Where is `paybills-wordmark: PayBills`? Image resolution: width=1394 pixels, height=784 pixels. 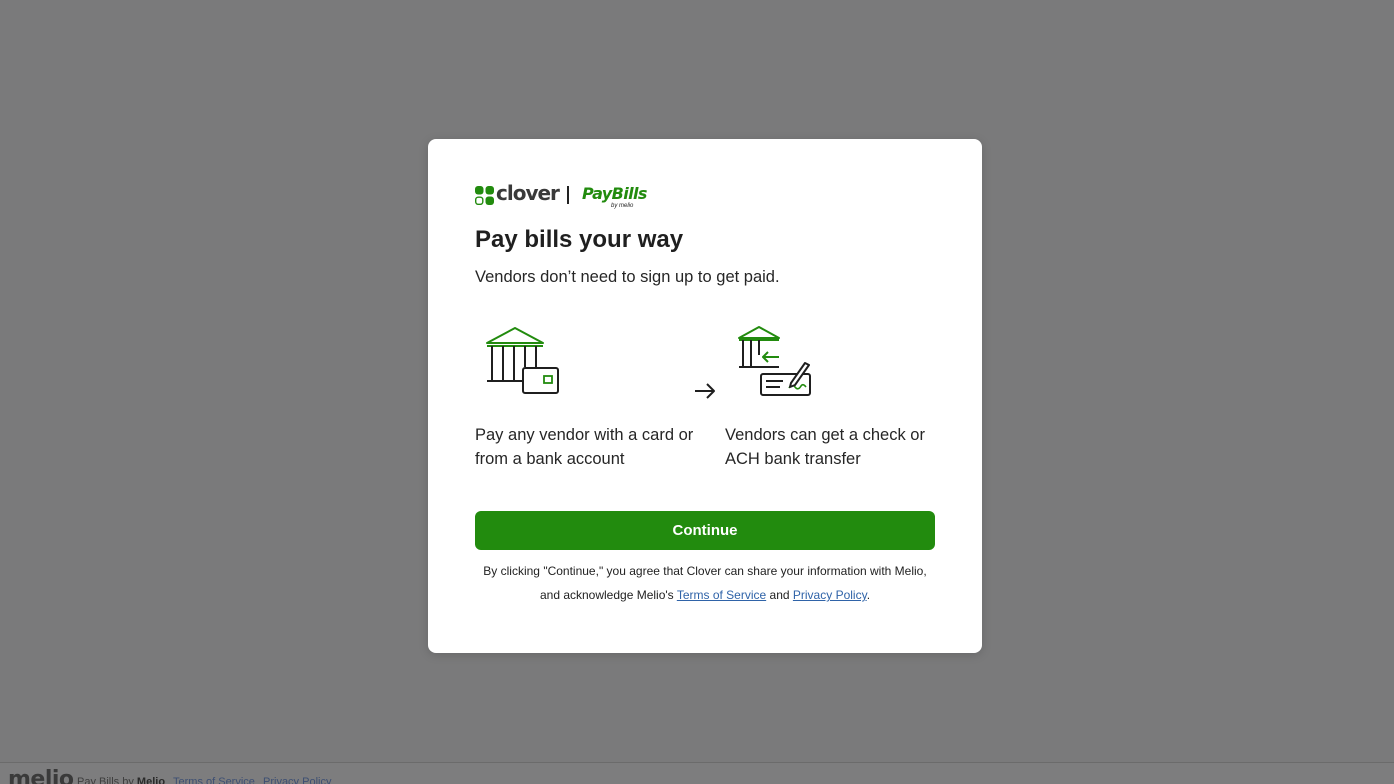 paybills-wordmark: PayBills is located at coordinates (614, 193).